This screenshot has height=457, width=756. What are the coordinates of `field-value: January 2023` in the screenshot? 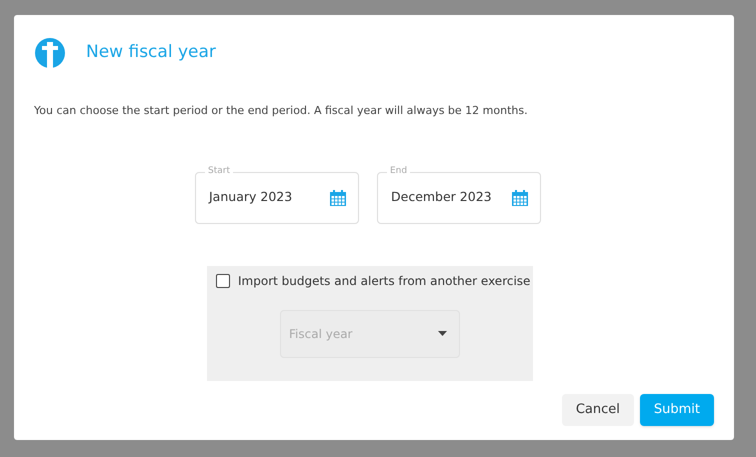 It's located at (250, 197).